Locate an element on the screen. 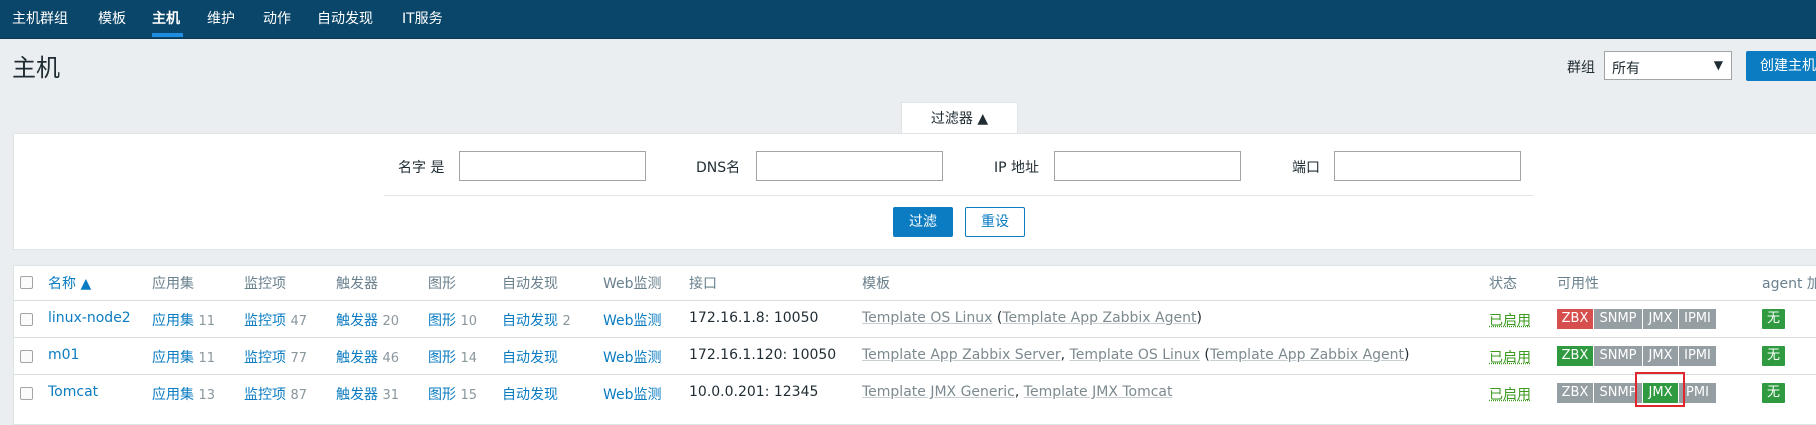  triggers-link: 触发器 20 is located at coordinates (367, 320).